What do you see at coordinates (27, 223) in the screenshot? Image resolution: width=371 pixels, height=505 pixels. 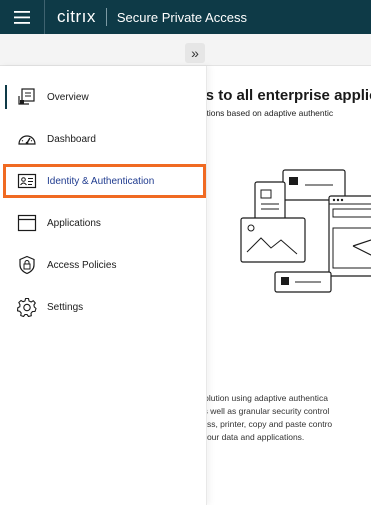 I see `application-window-icon` at bounding box center [27, 223].